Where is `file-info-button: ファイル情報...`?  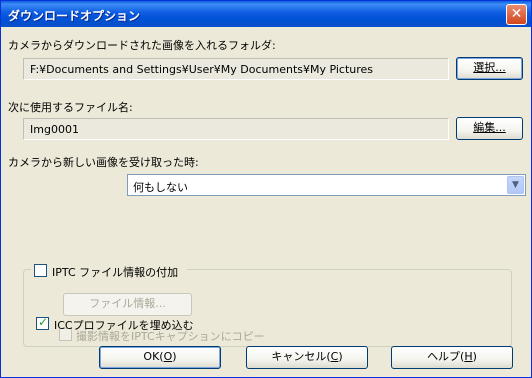 file-info-button: ファイル情報... is located at coordinates (127, 304).